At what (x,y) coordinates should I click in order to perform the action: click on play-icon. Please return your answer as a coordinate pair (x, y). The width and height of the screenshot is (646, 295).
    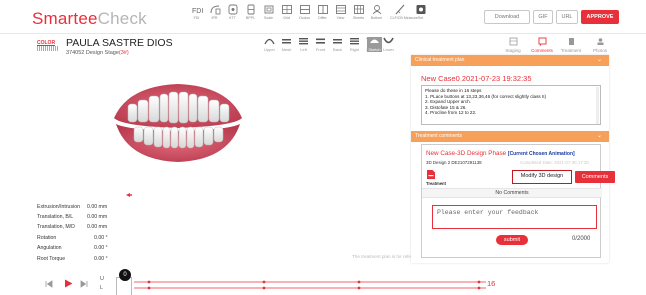
    Looking at the image, I should click on (69, 283).